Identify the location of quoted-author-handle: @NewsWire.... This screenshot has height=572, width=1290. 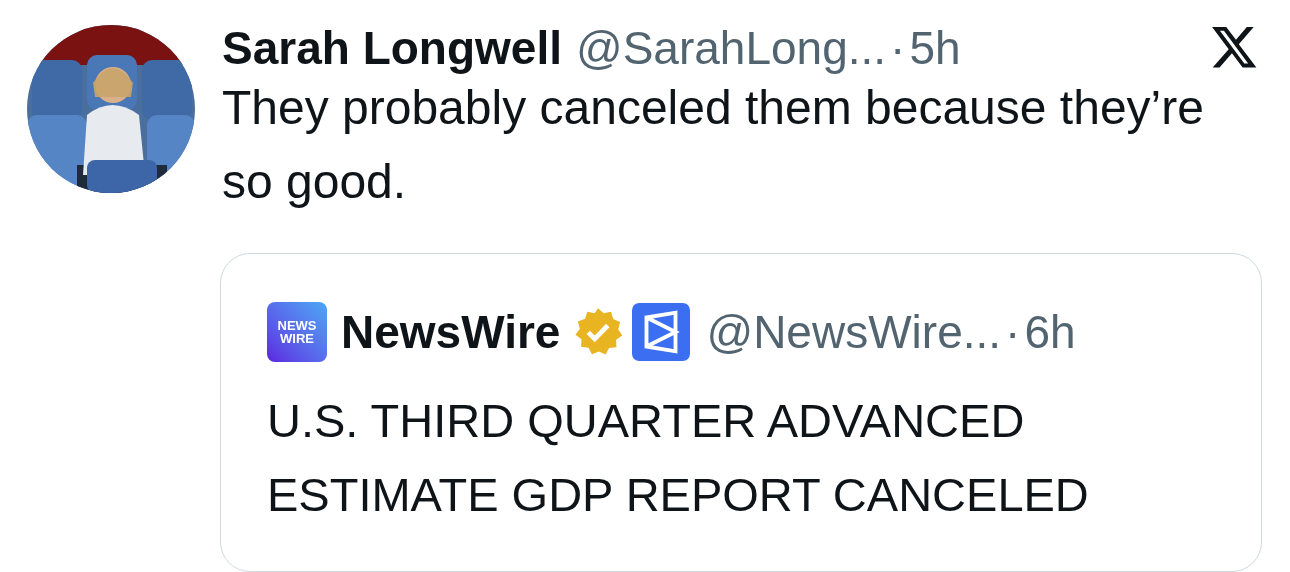
(854, 332).